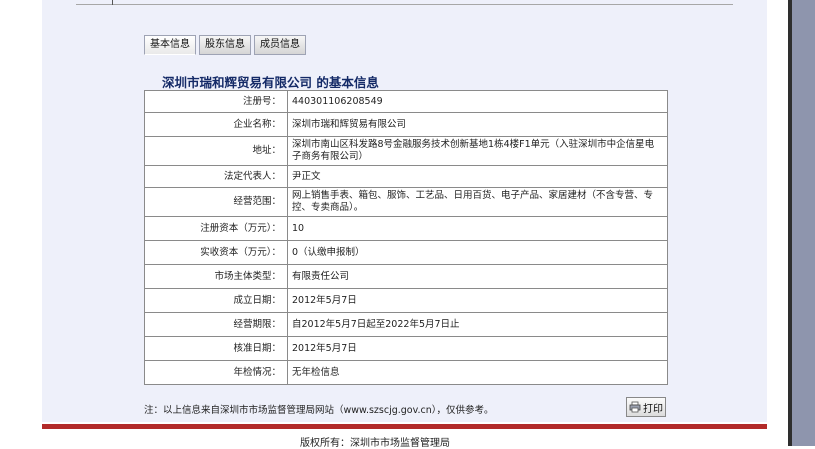  Describe the element at coordinates (477, 124) in the screenshot. I see `row-value: 深圳市瑞和辉贸易有限公司` at that location.